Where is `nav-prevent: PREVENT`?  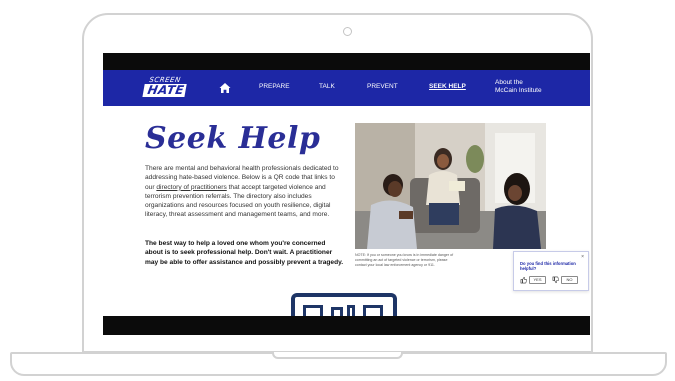 nav-prevent: PREVENT is located at coordinates (382, 87).